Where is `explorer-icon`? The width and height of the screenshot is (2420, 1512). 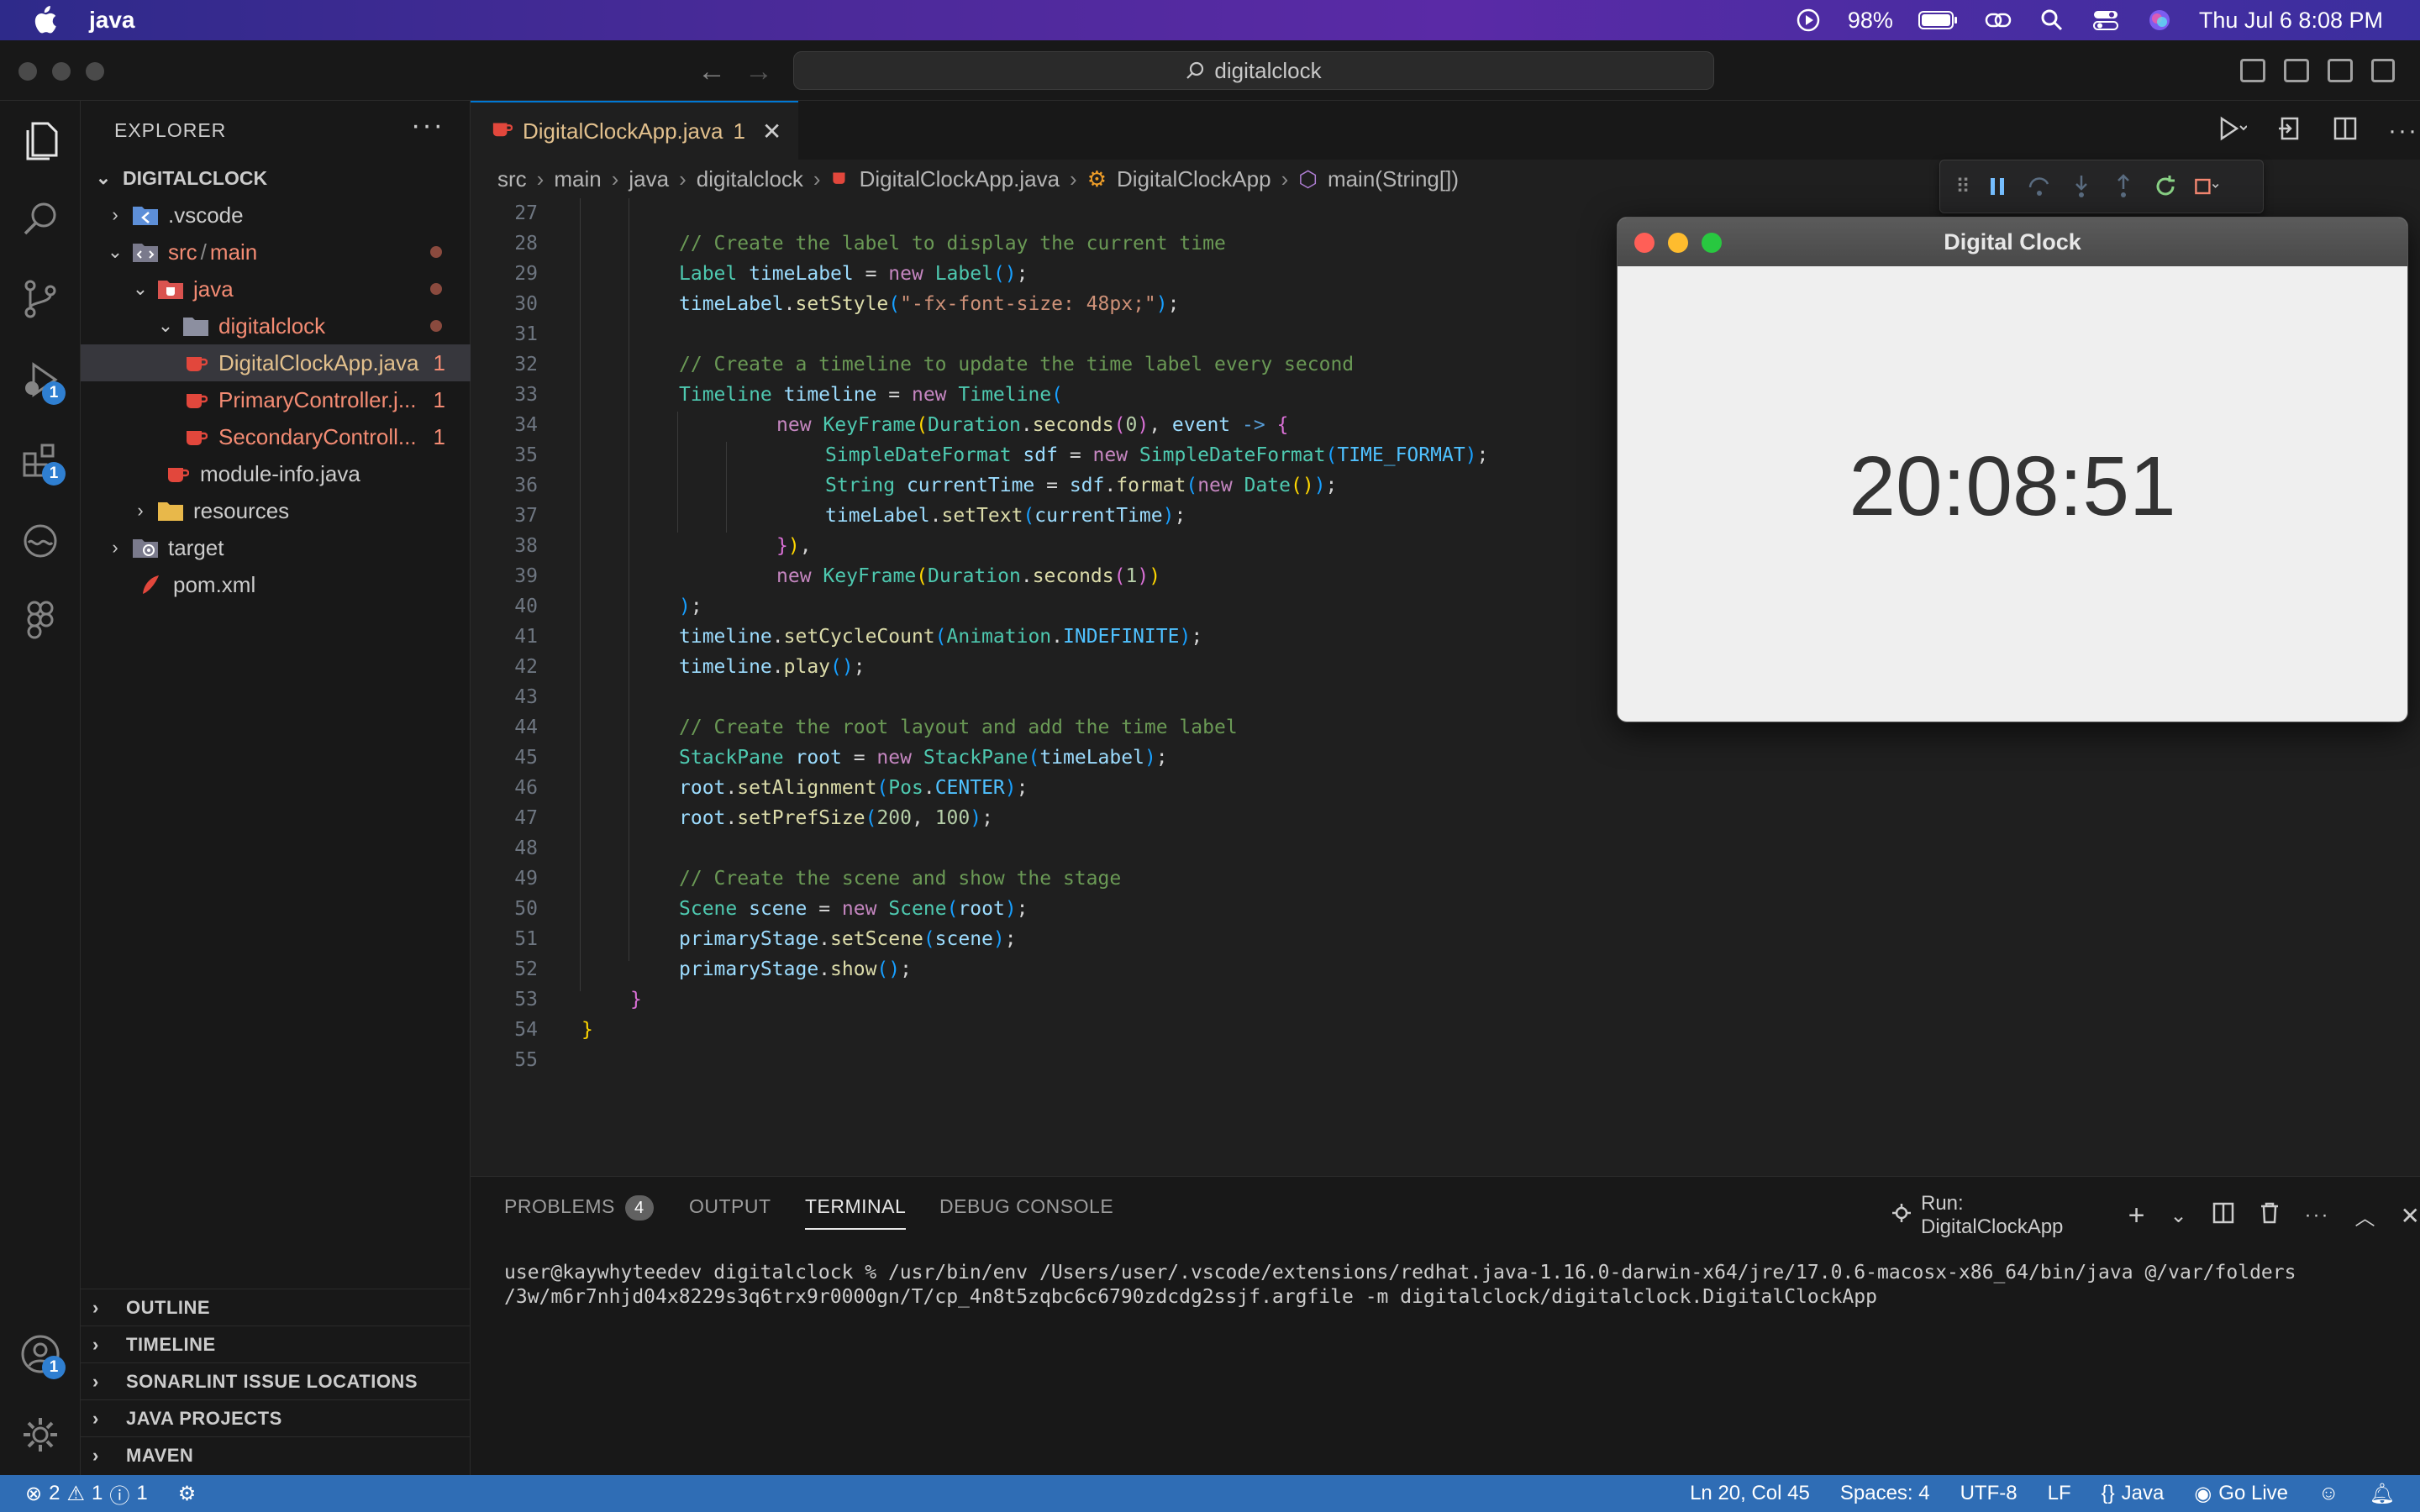 explorer-icon is located at coordinates (40, 141).